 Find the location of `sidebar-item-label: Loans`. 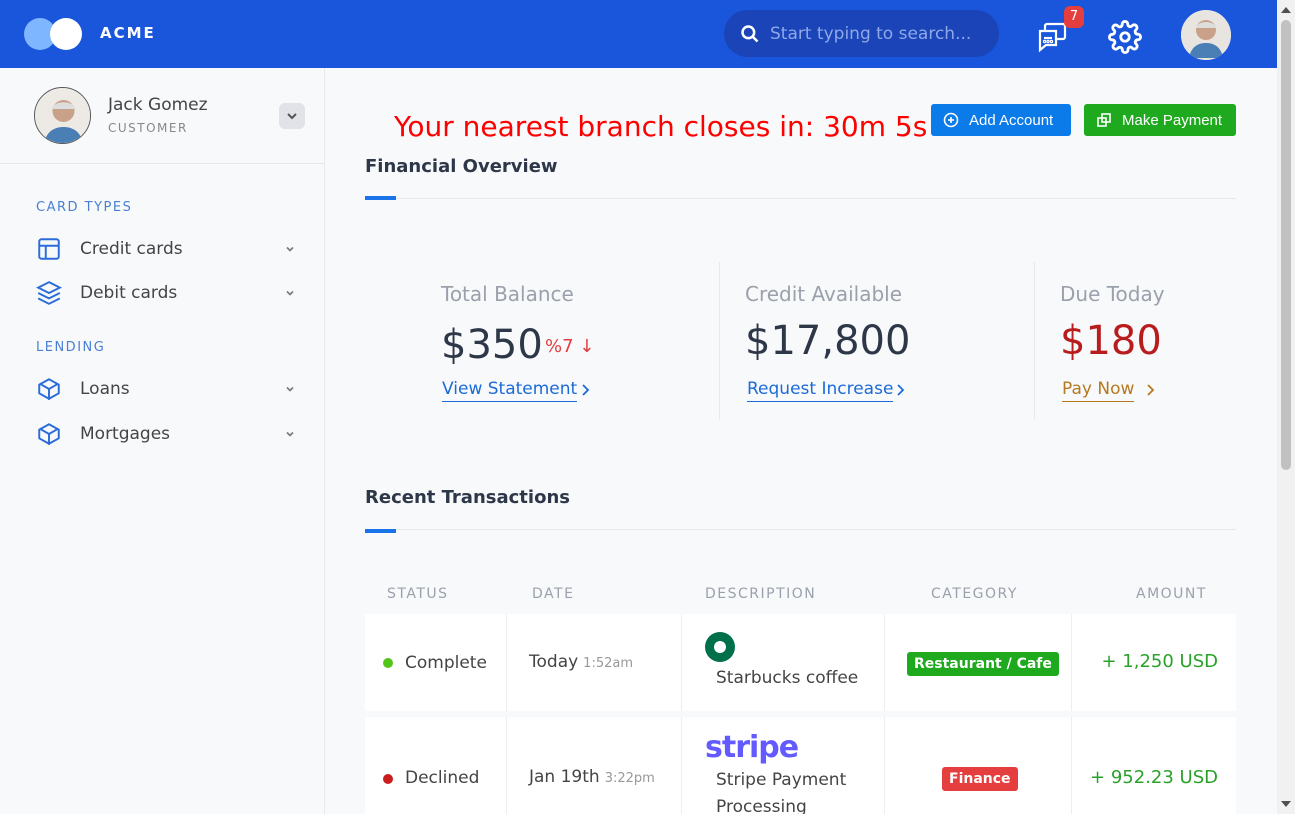

sidebar-item-label: Loans is located at coordinates (105, 389).